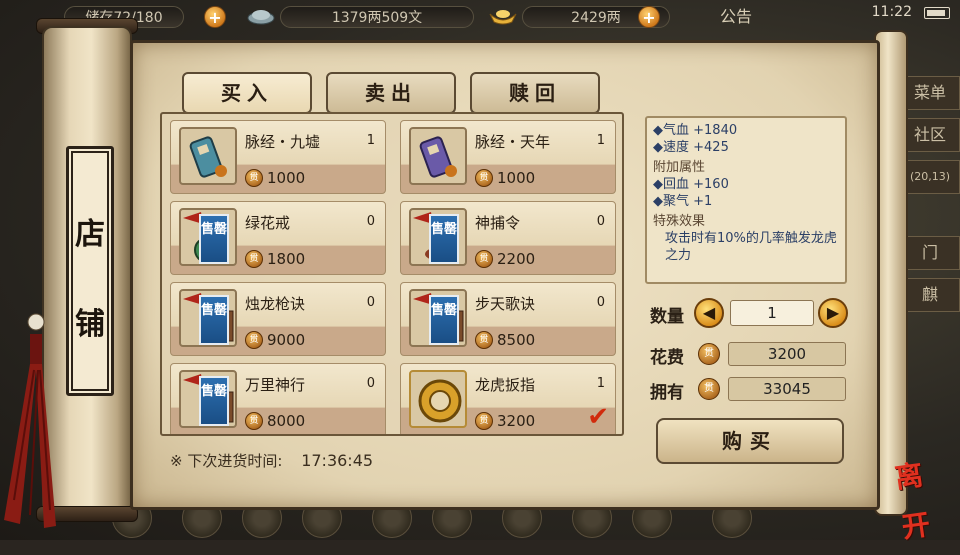 The image size is (960, 555). I want to click on shop-title-char-2: 铺, so click(90, 324).